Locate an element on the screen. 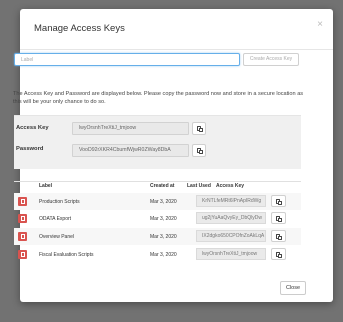 The width and height of the screenshot is (343, 322). access-key-field: lwyOrsnhTreXtiJ_tmjoow is located at coordinates (130, 128).